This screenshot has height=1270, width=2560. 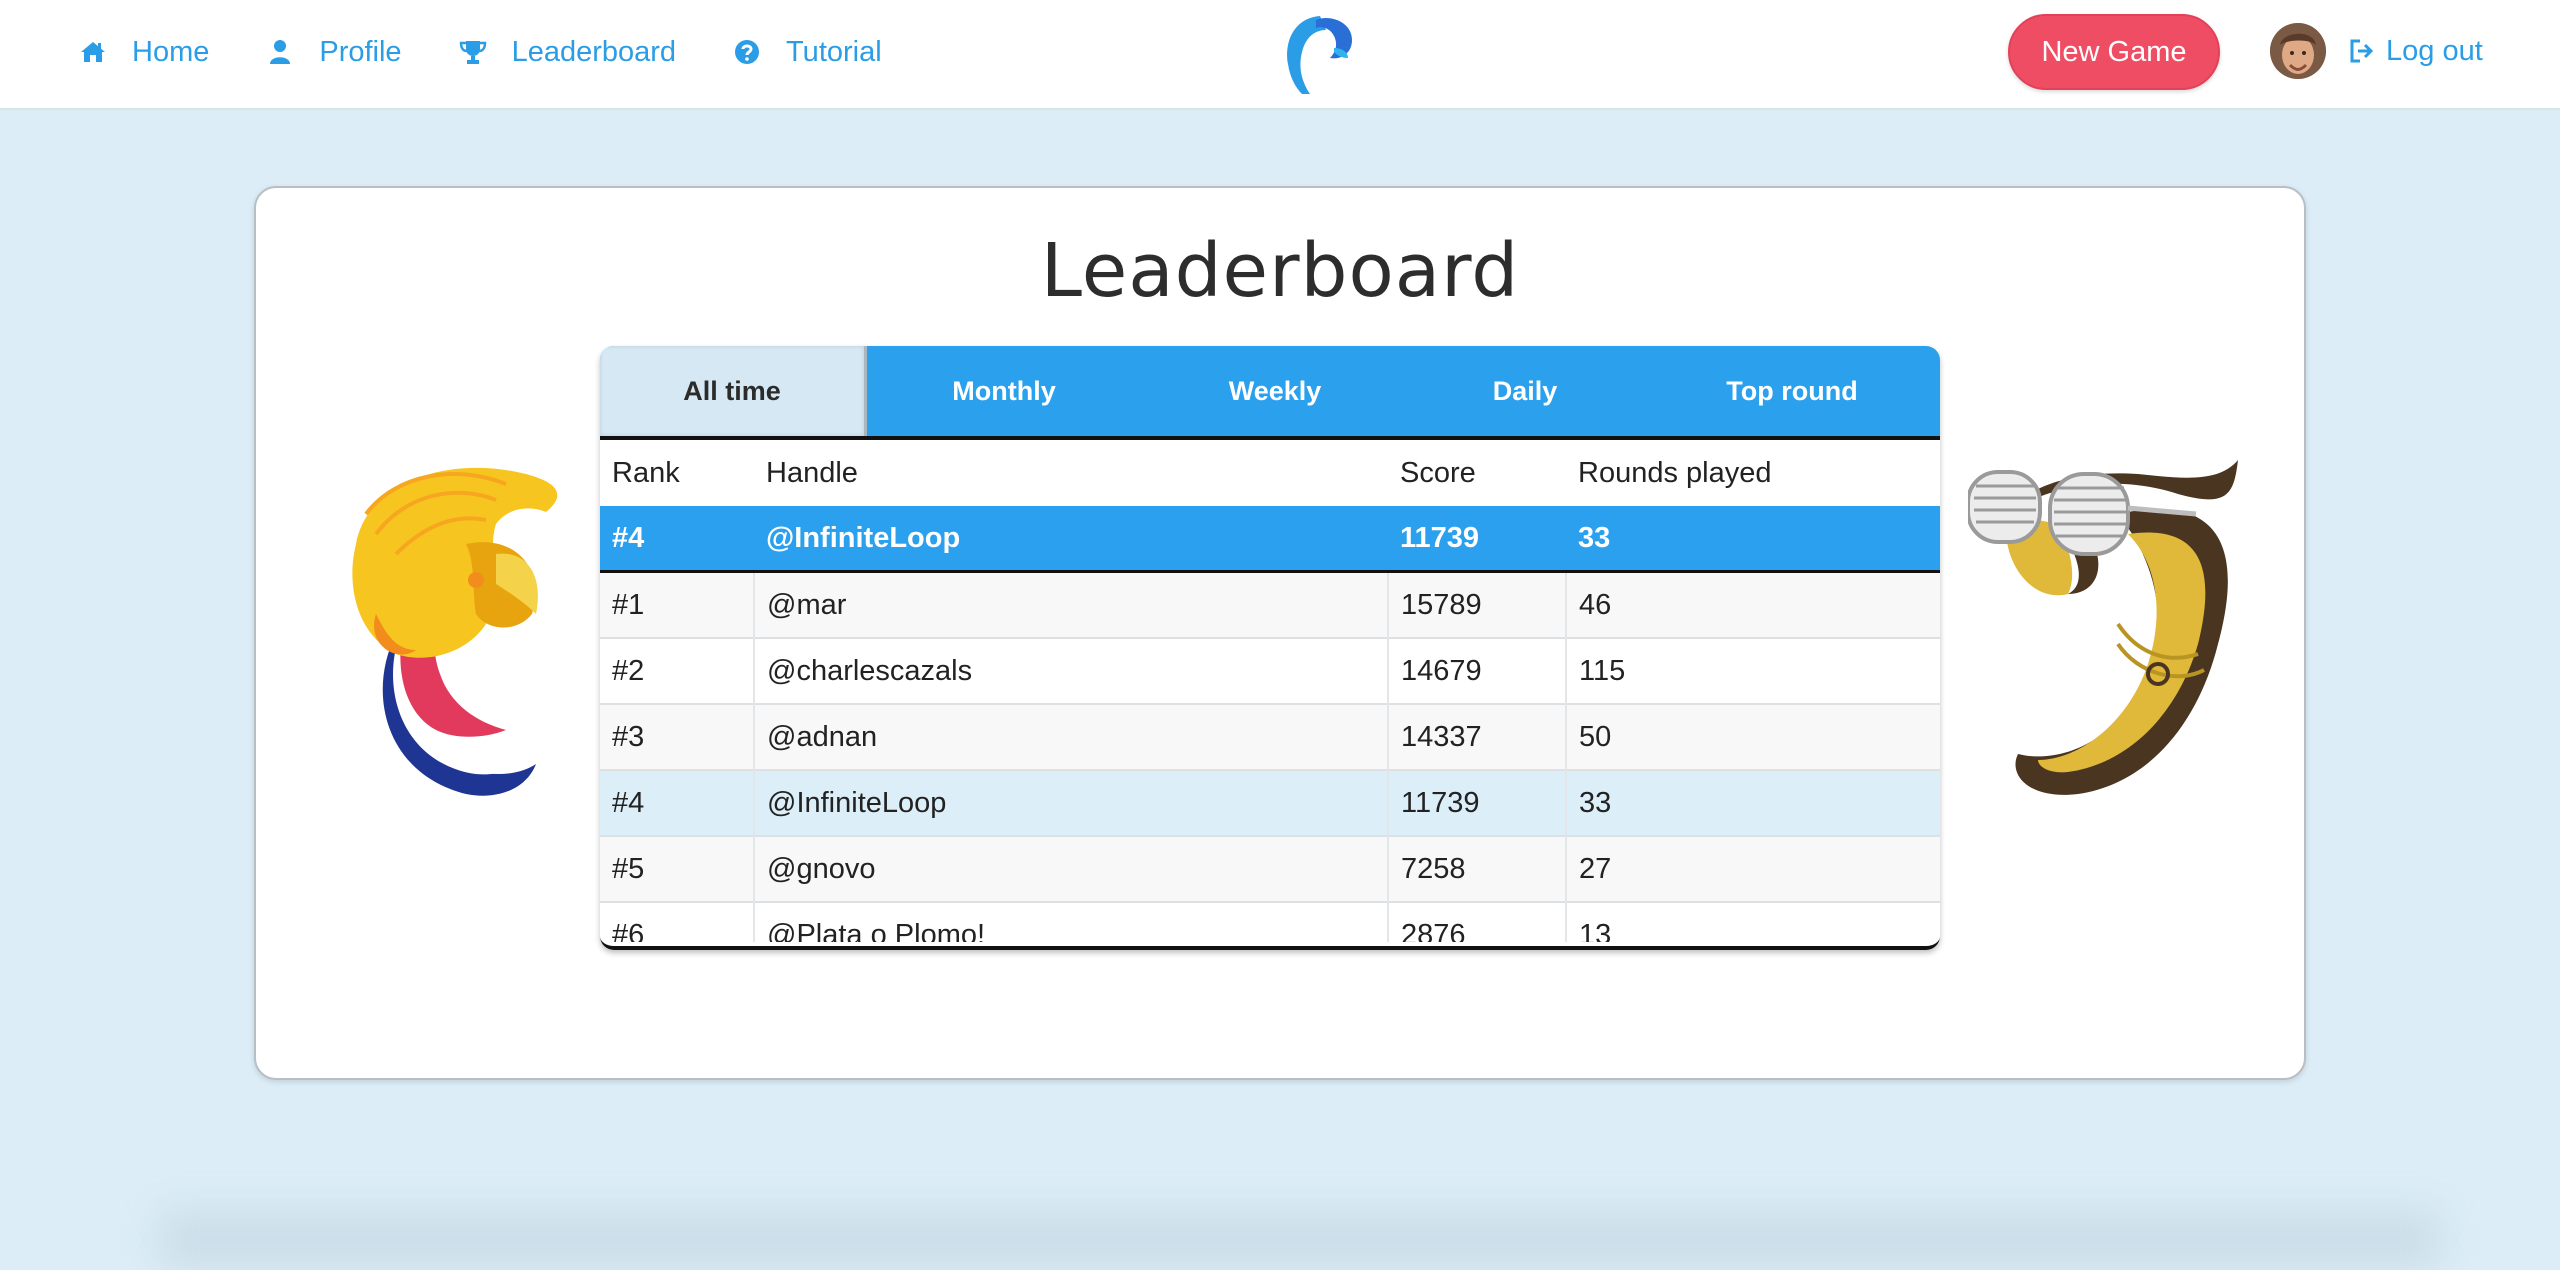 What do you see at coordinates (1070, 736) in the screenshot?
I see `handle-cell: @adnan` at bounding box center [1070, 736].